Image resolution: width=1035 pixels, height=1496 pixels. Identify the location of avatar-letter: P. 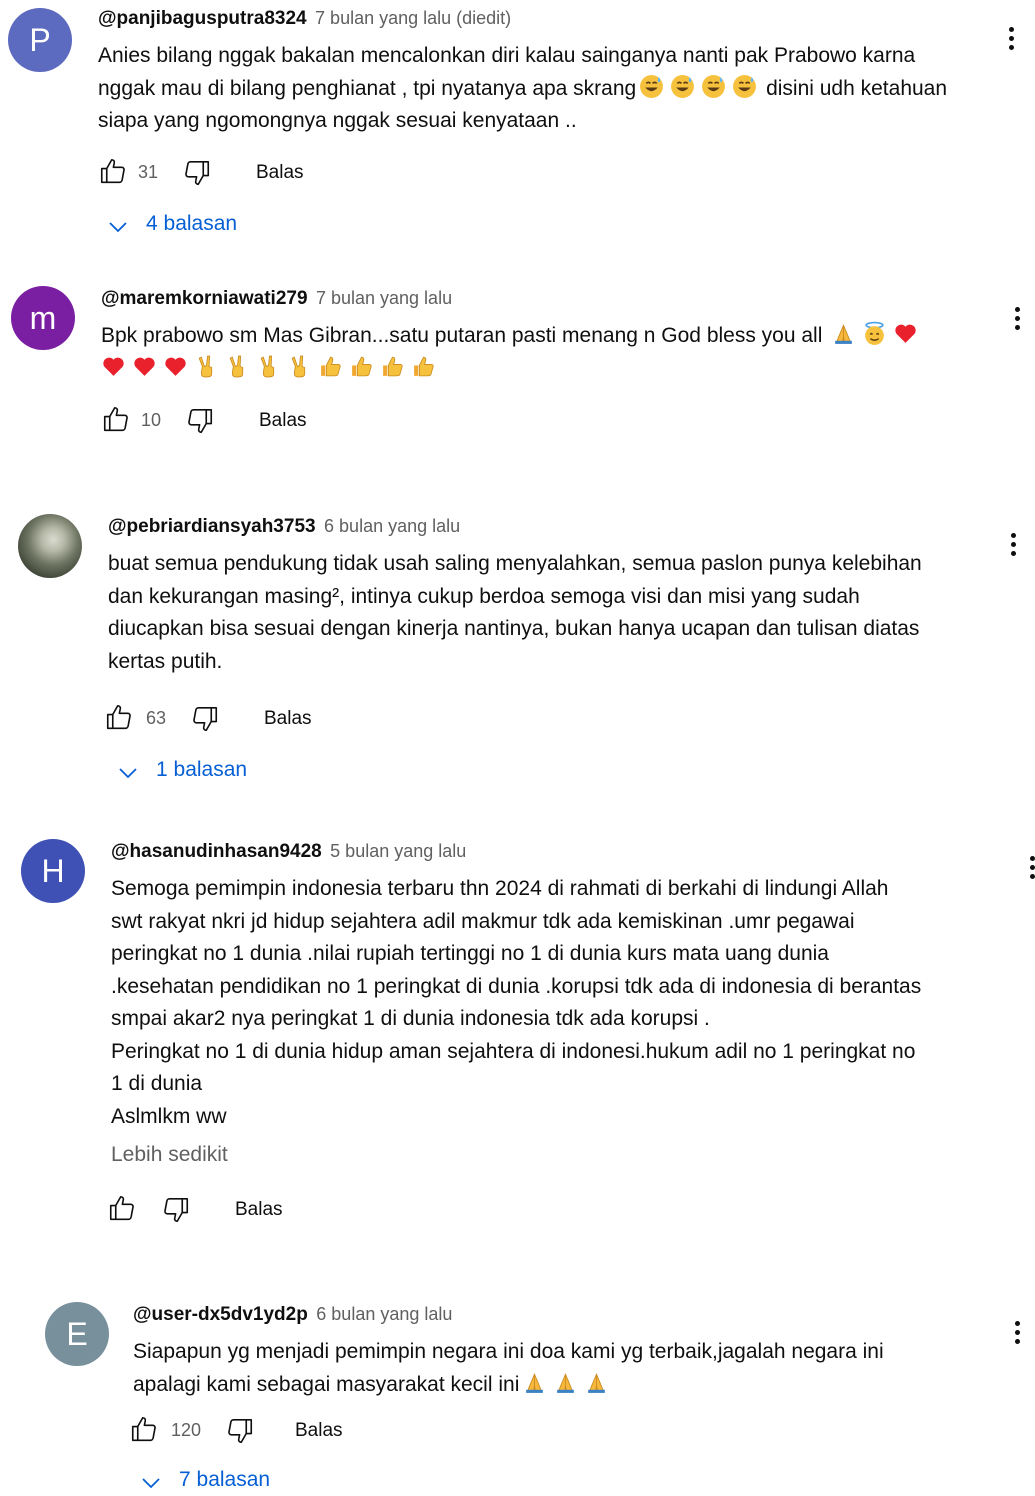
(40, 40).